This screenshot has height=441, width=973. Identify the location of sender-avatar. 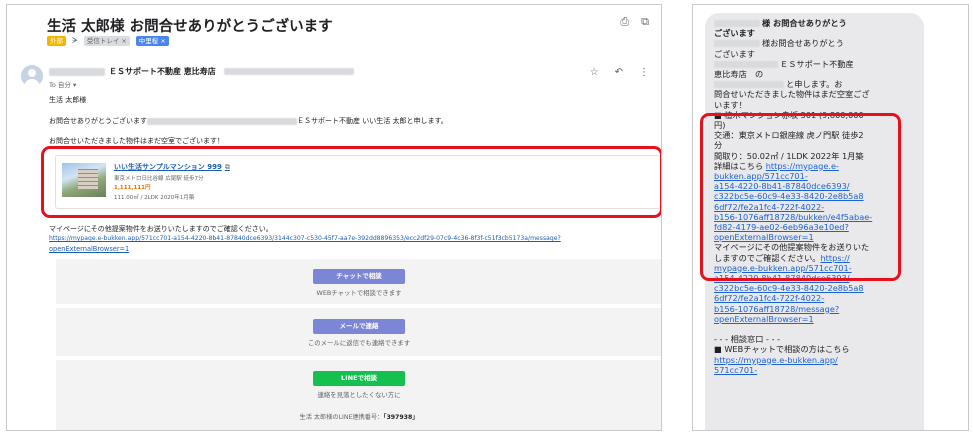
(32, 76).